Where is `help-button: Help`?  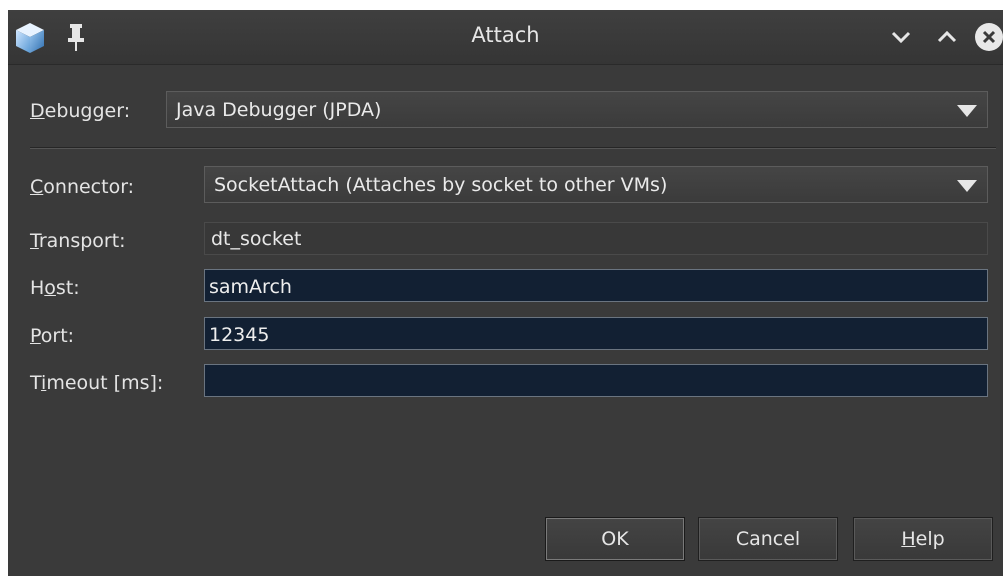 help-button: Help is located at coordinates (923, 539).